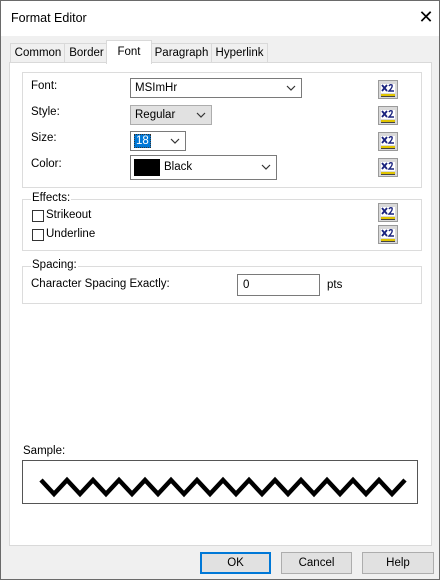  Describe the element at coordinates (278, 285) in the screenshot. I see `char-spacing-input: 0` at that location.